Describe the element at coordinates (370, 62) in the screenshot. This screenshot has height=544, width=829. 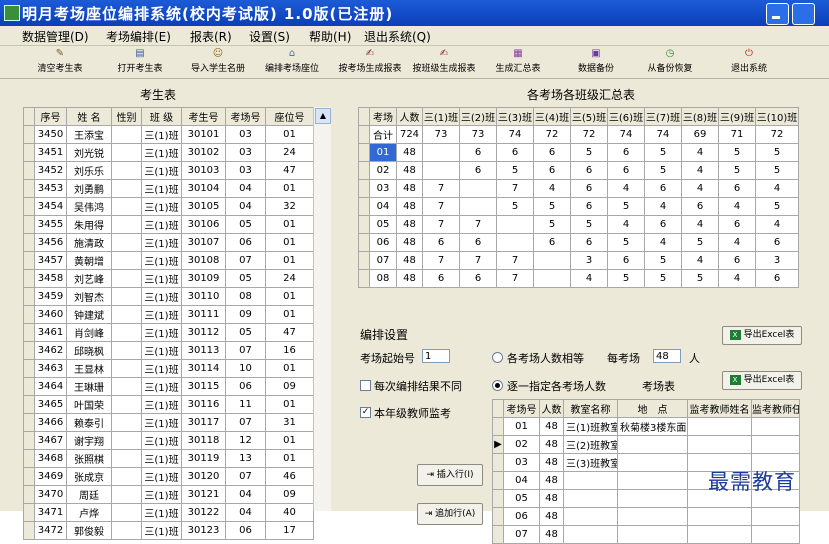
I see `room-report-button: ✍ 按考场生成报表` at that location.